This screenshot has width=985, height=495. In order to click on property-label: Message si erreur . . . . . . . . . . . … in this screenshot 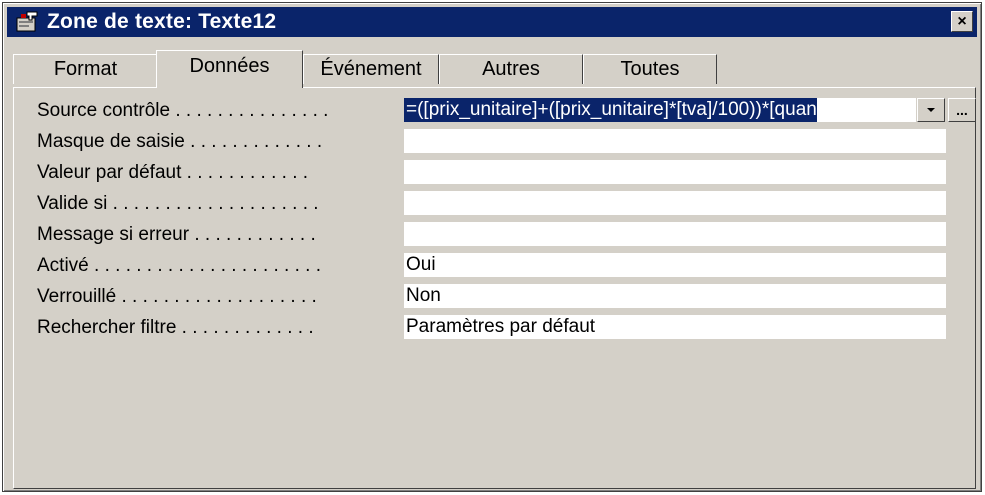, I will do `click(176, 234)`.